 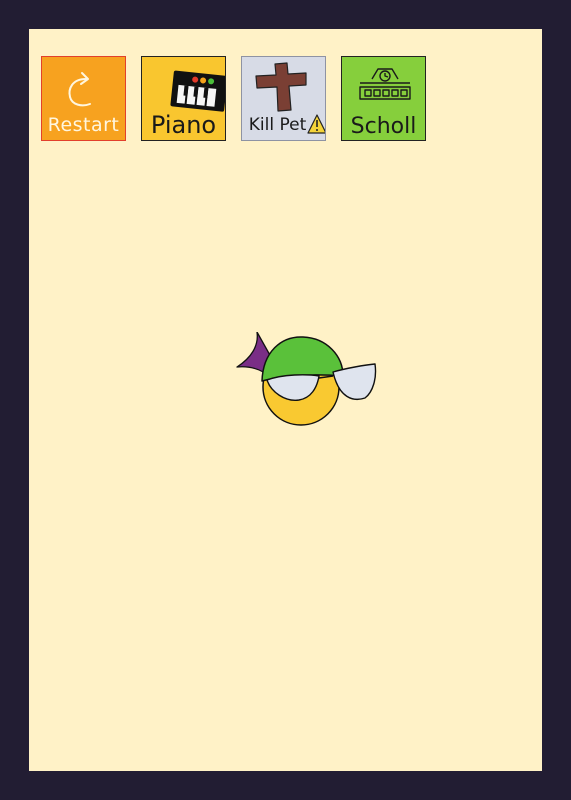 What do you see at coordinates (277, 125) in the screenshot?
I see `kill-pet-label: Kill Pet` at bounding box center [277, 125].